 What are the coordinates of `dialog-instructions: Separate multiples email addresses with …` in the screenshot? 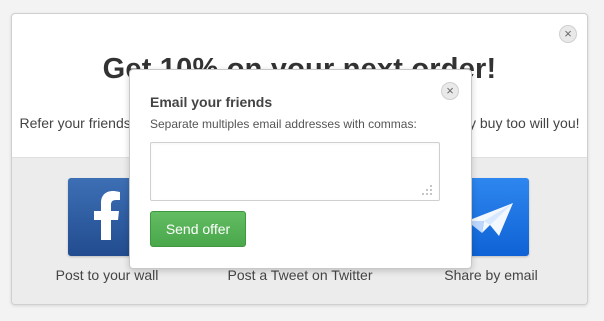 It's located at (283, 124).